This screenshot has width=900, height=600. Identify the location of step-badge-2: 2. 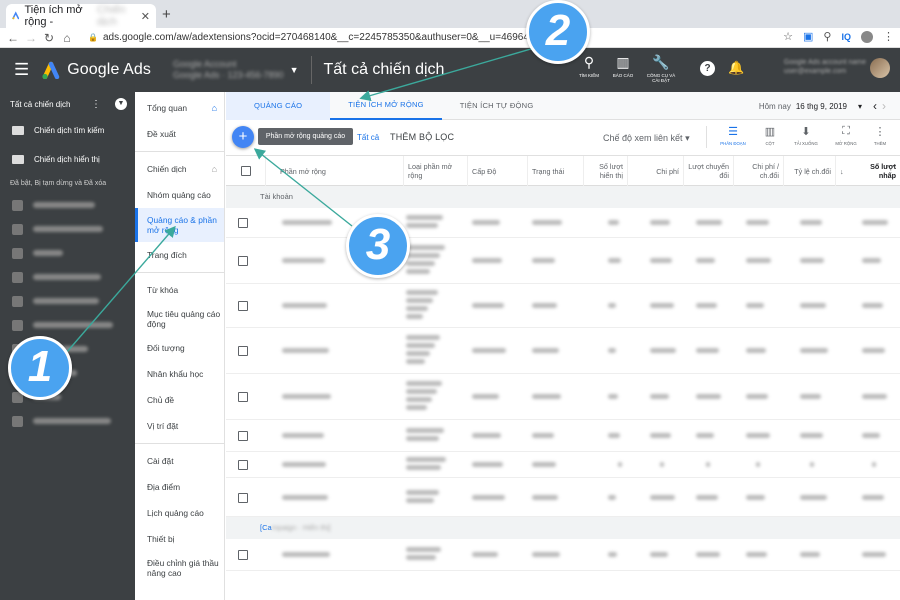
(558, 32).